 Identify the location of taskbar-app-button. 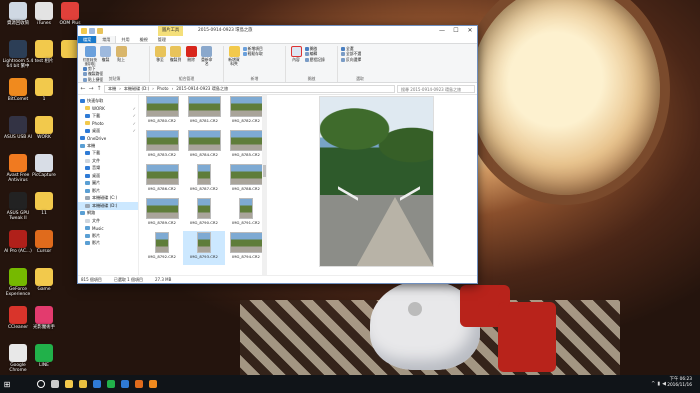
(153, 384).